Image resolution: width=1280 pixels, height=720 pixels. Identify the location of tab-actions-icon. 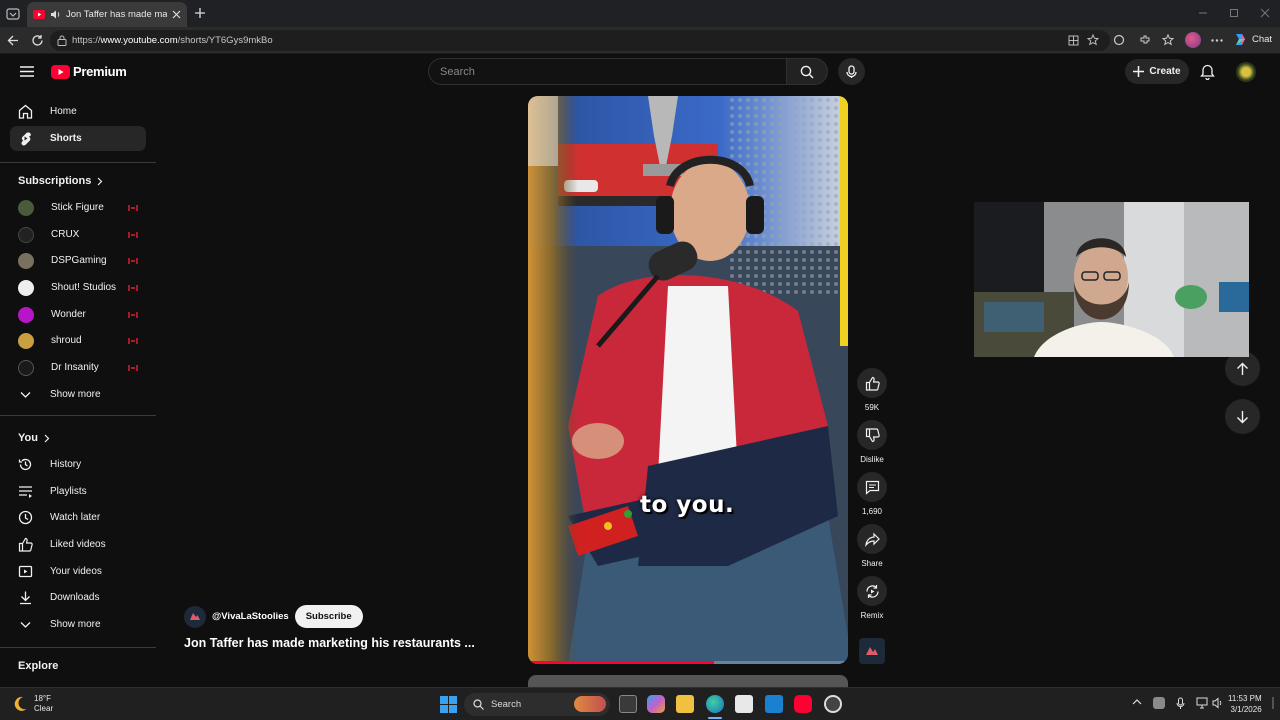
(13, 14).